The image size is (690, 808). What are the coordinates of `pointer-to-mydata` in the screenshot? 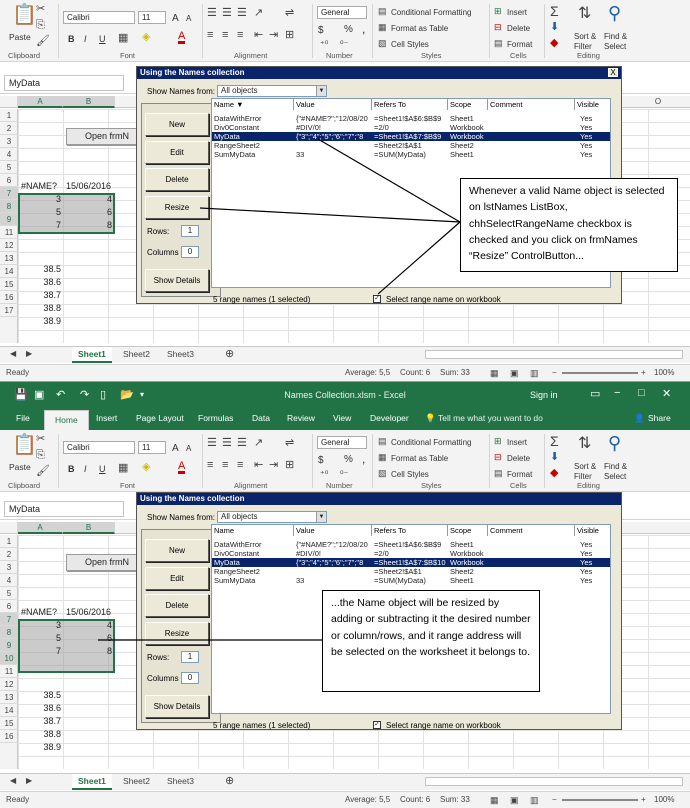 It's located at (389, 180).